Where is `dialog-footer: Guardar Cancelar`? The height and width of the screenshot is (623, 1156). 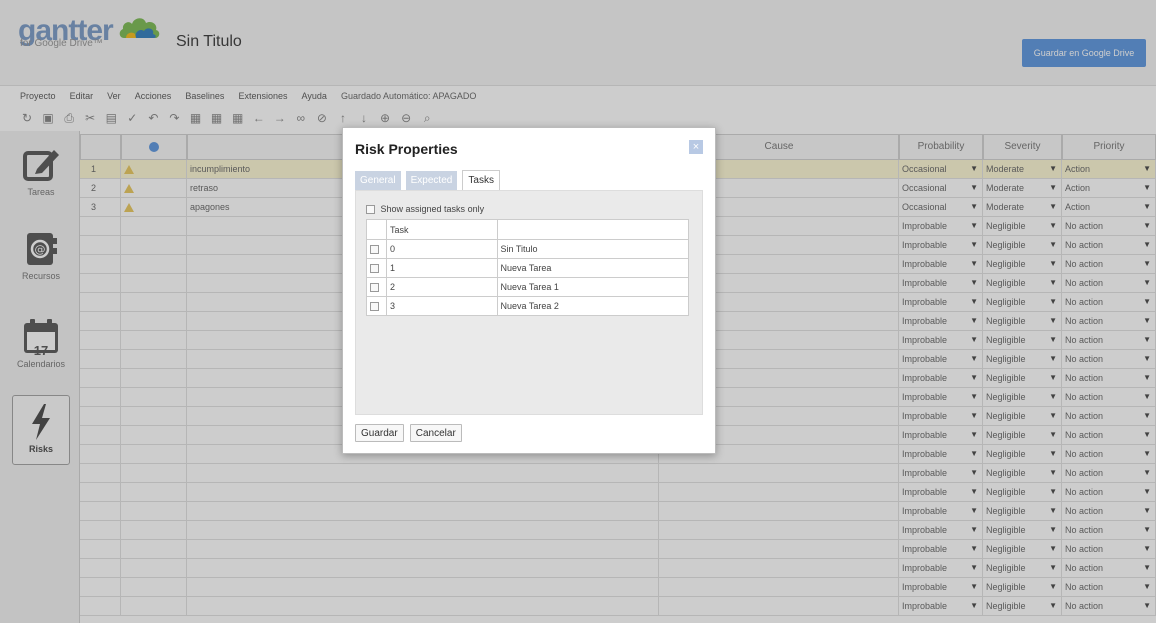 dialog-footer: Guardar Cancelar is located at coordinates (410, 433).